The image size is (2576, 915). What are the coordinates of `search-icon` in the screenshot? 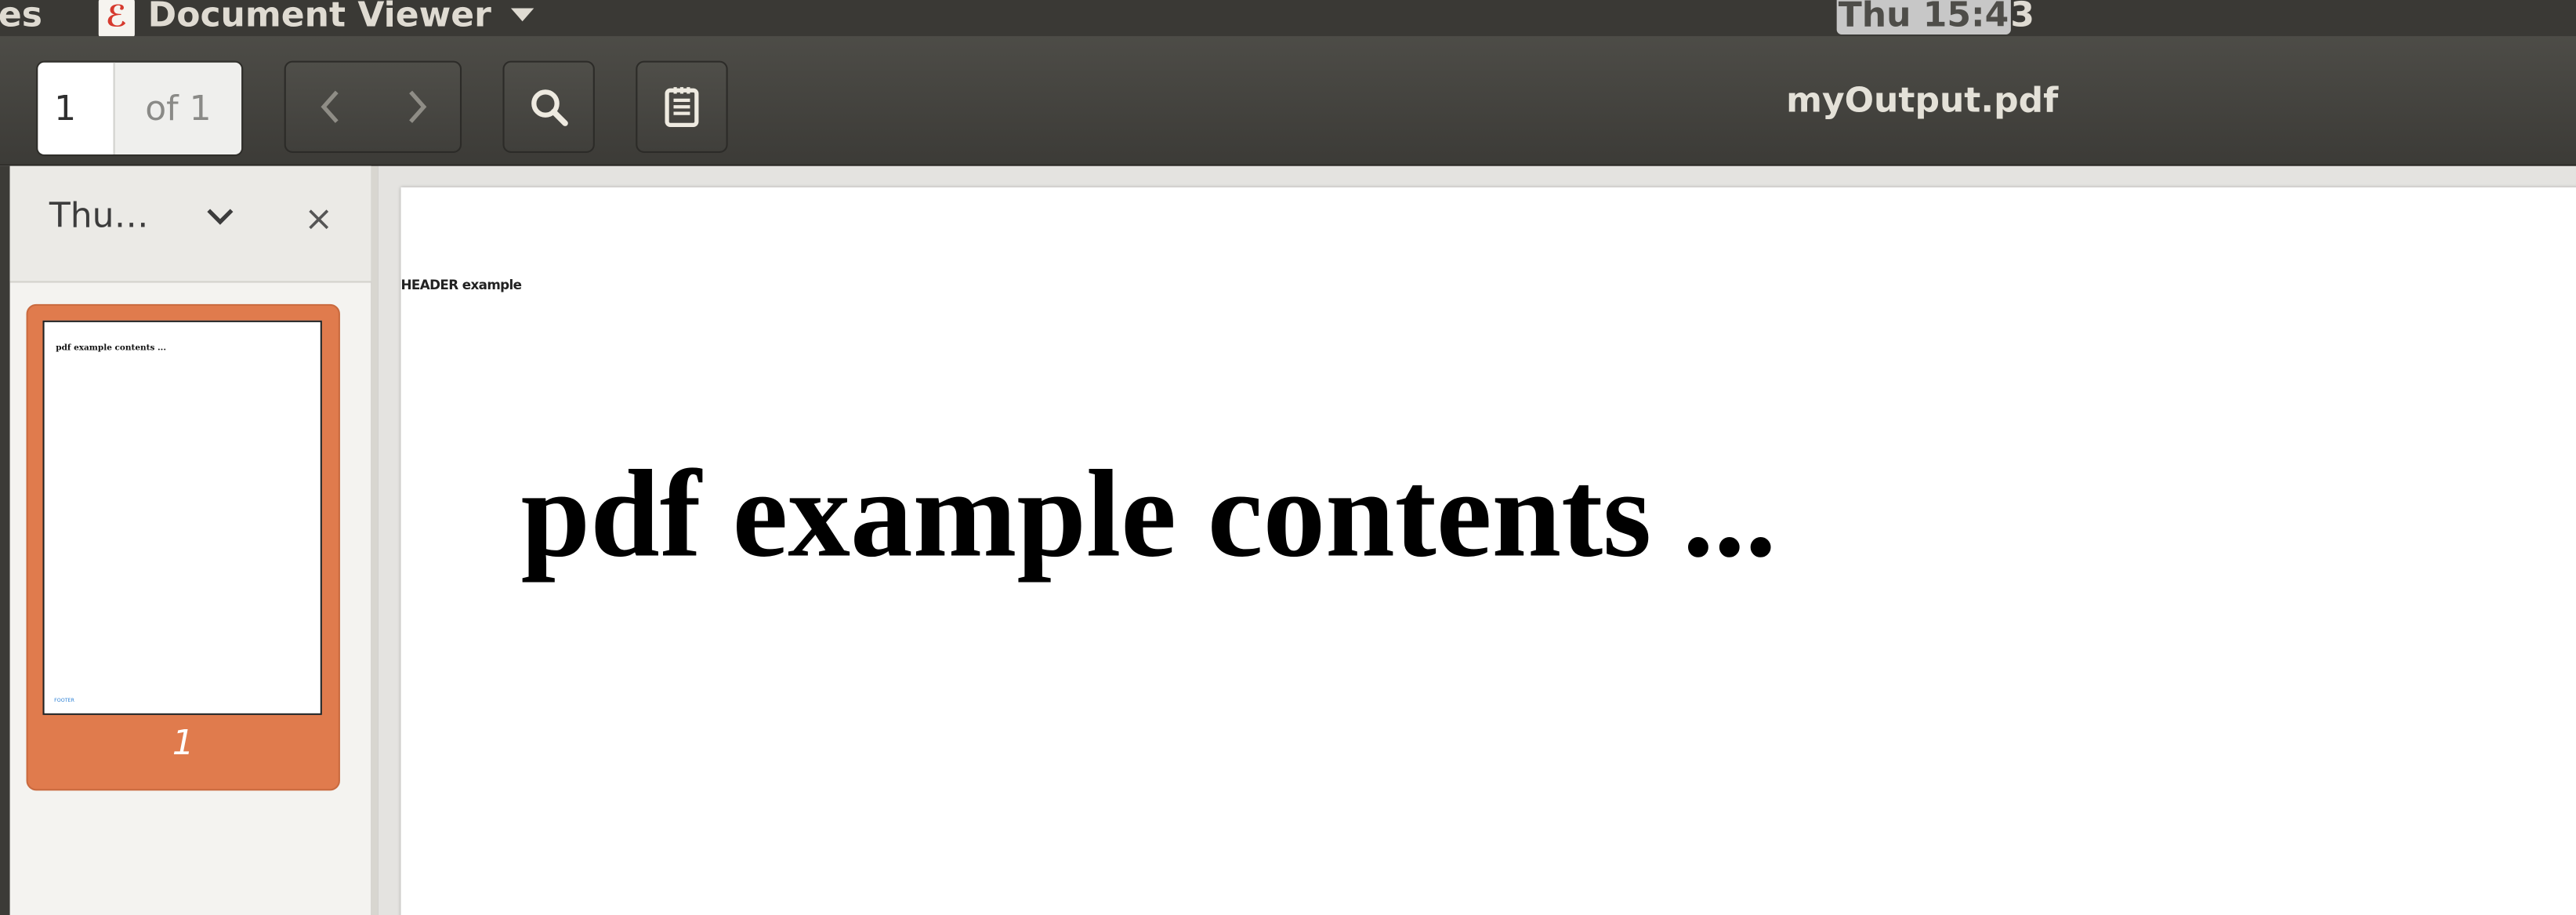 It's located at (549, 107).